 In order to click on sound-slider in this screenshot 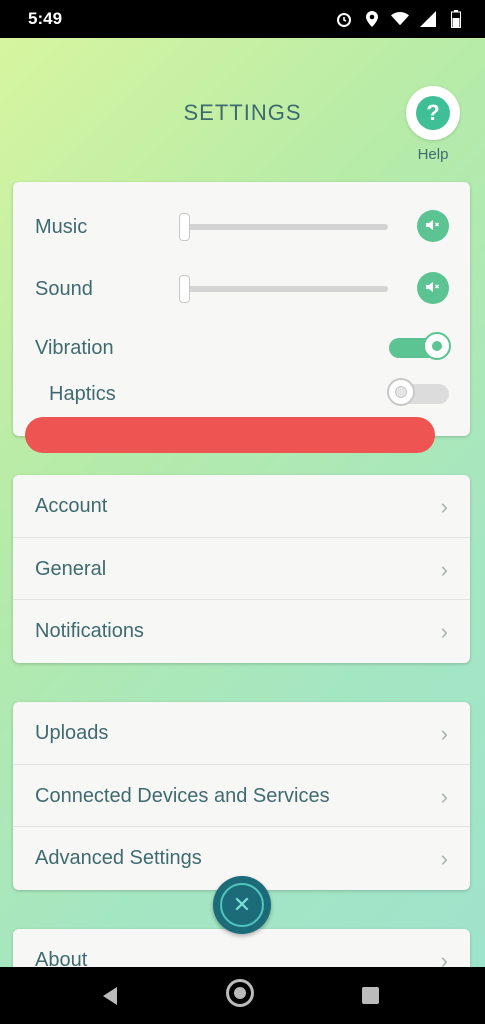, I will do `click(283, 289)`.